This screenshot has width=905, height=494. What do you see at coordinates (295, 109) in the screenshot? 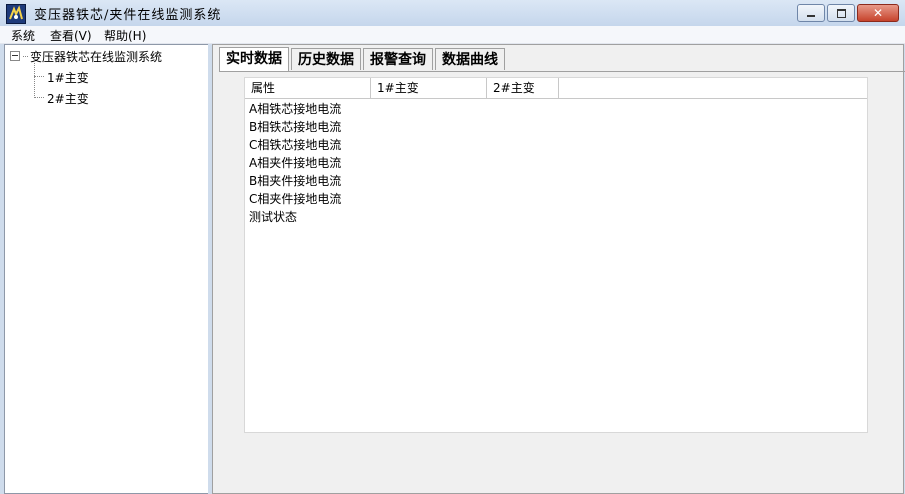
I see `table-row: A相铁芯接地电流` at bounding box center [295, 109].